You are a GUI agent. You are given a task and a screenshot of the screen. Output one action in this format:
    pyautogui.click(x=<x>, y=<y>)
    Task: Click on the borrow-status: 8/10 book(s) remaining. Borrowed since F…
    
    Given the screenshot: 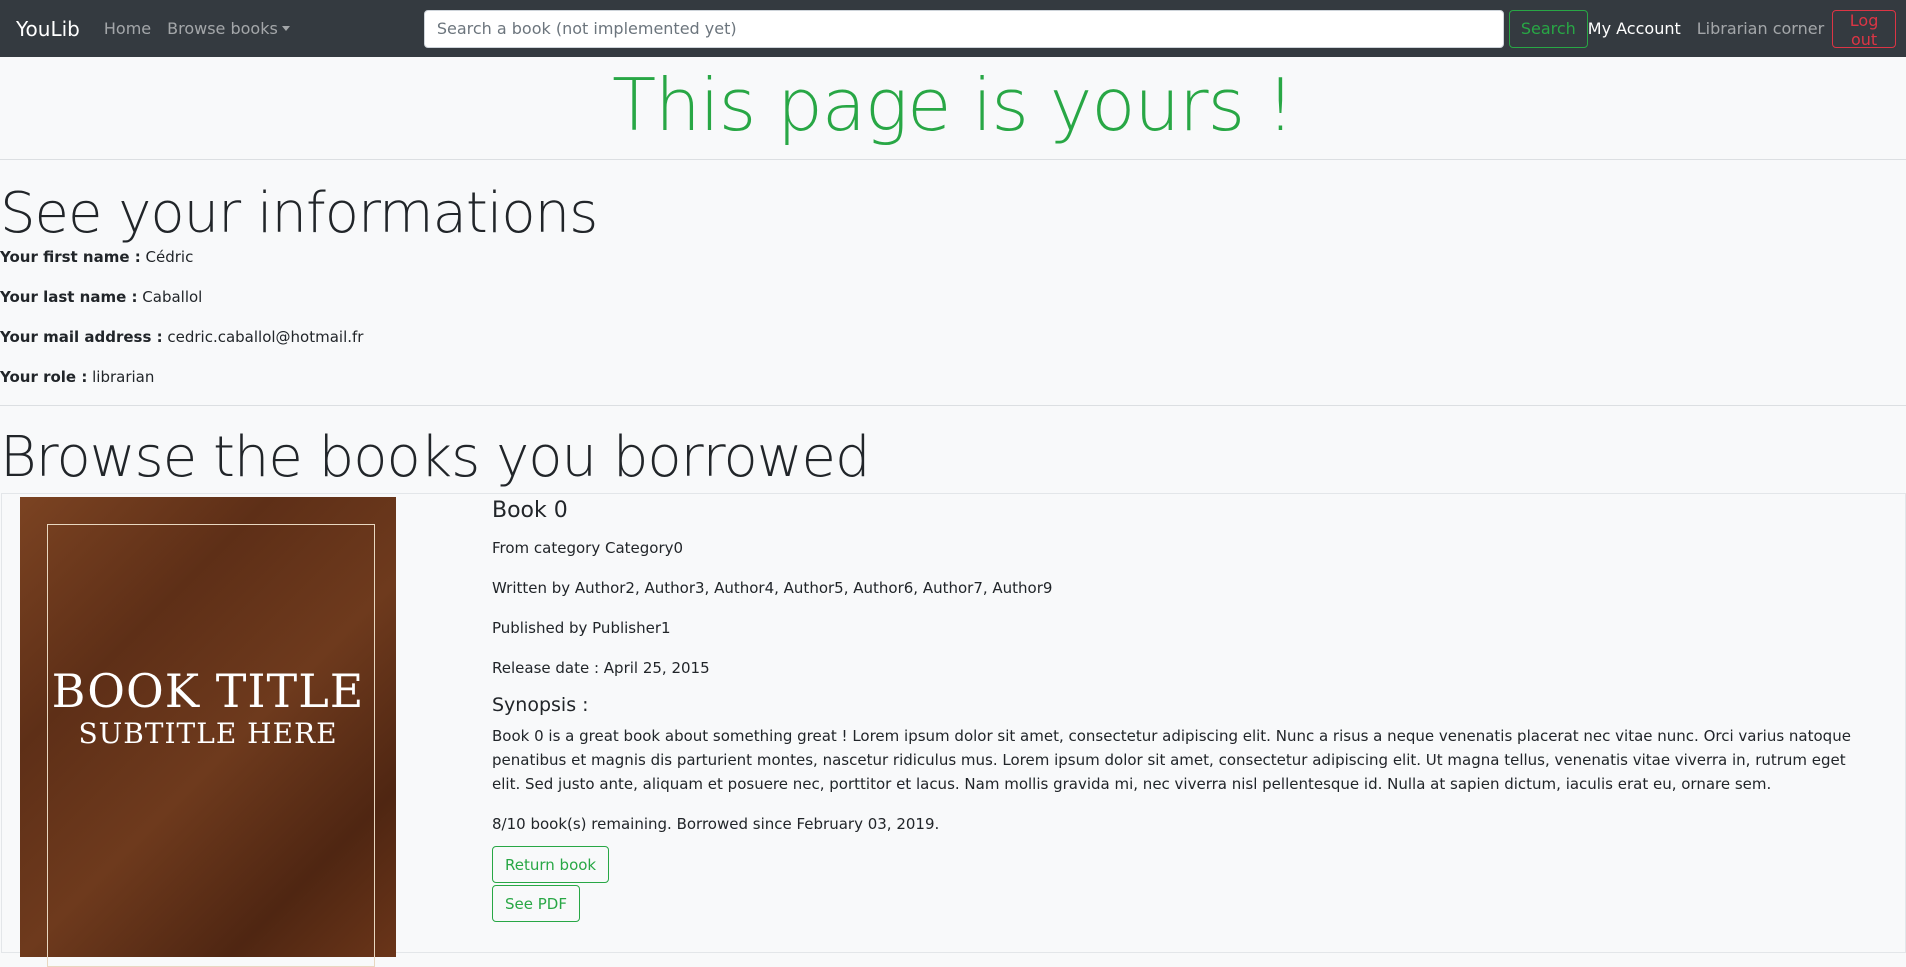 What is the action you would take?
    pyautogui.click(x=716, y=824)
    